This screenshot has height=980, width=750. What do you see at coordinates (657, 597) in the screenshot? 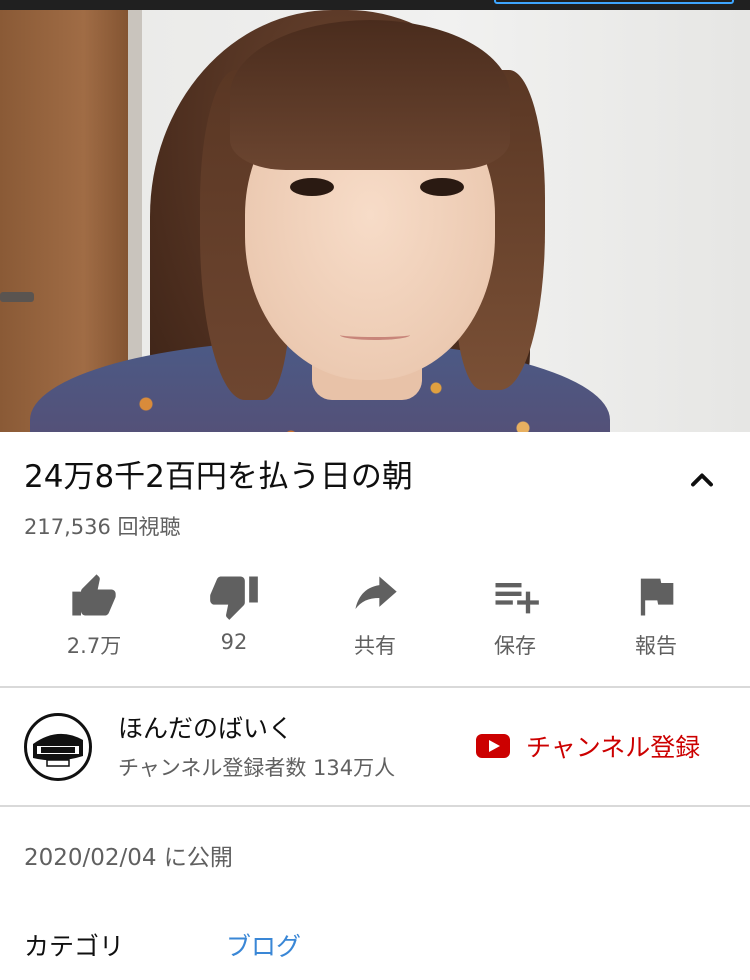
I see `flag-icon` at bounding box center [657, 597].